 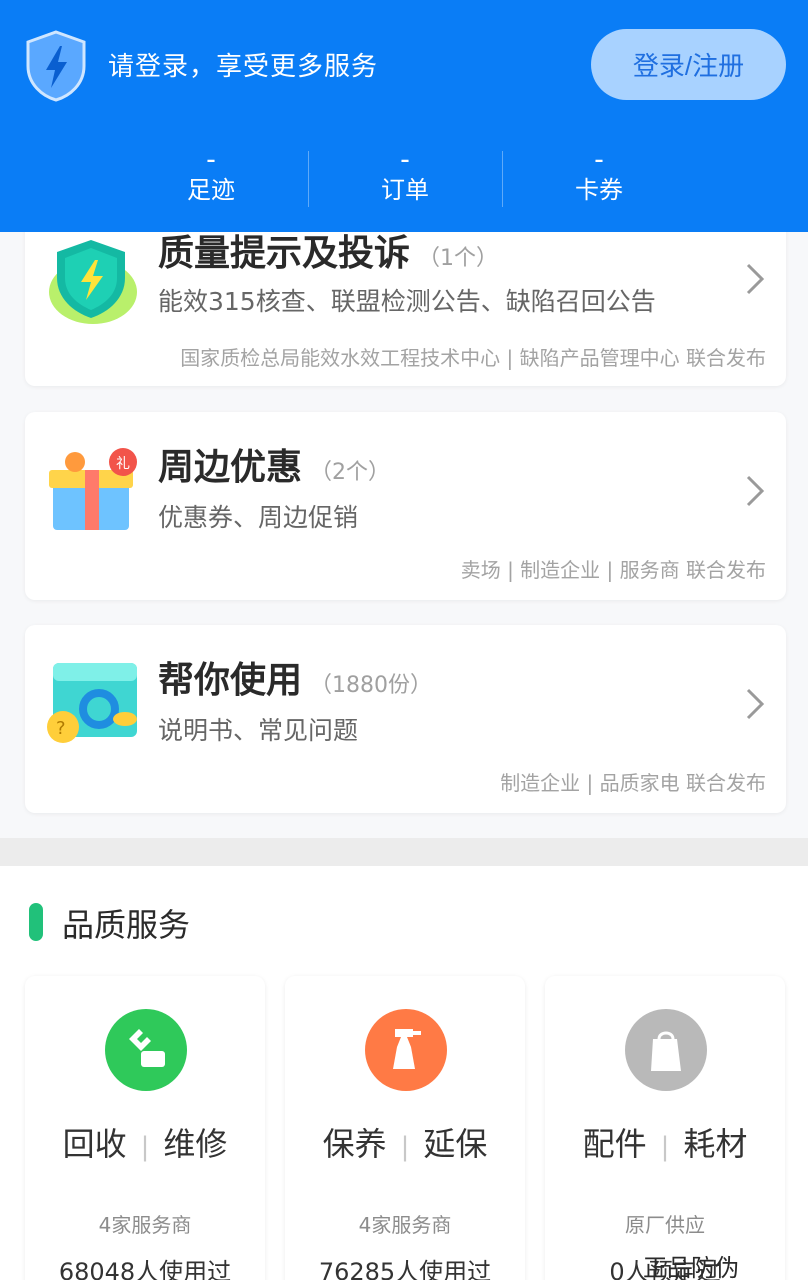 I want to click on service-meta: 原厂供应, so click(x=665, y=1225).